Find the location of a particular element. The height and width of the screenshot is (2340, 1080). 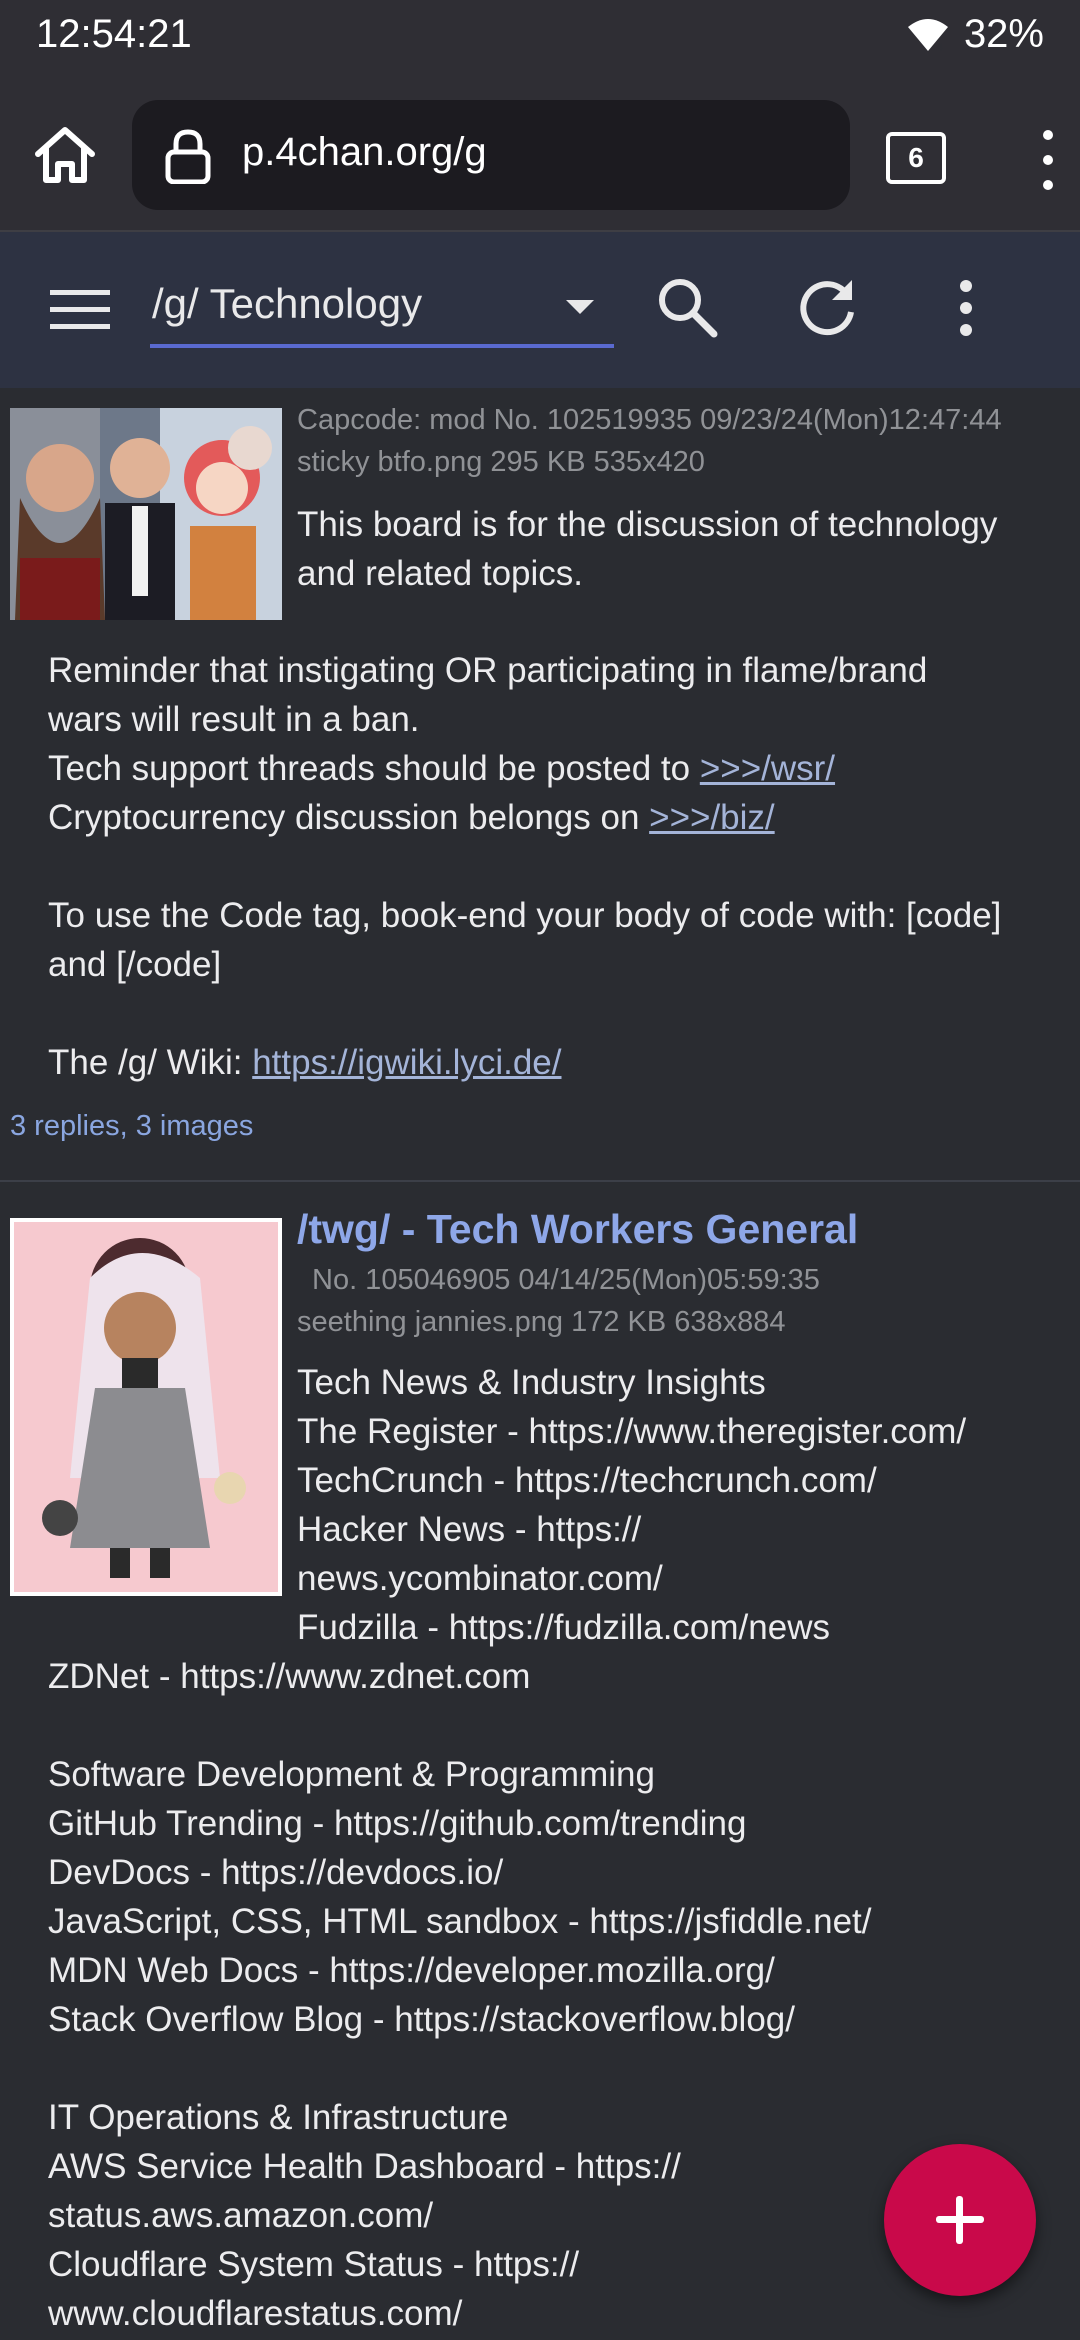

status-bar: 12:54:21 4 32% is located at coordinates (540, 35).